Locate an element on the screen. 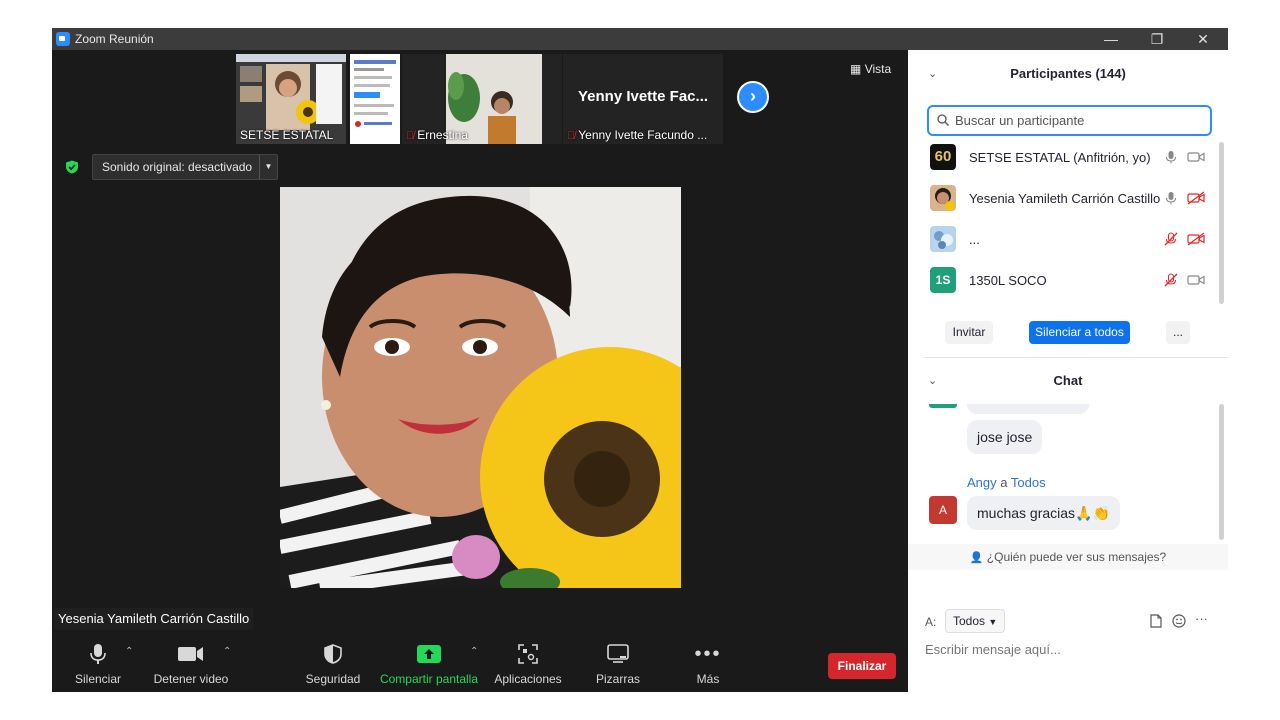  stop-video-label: Detener video is located at coordinates (191, 679).